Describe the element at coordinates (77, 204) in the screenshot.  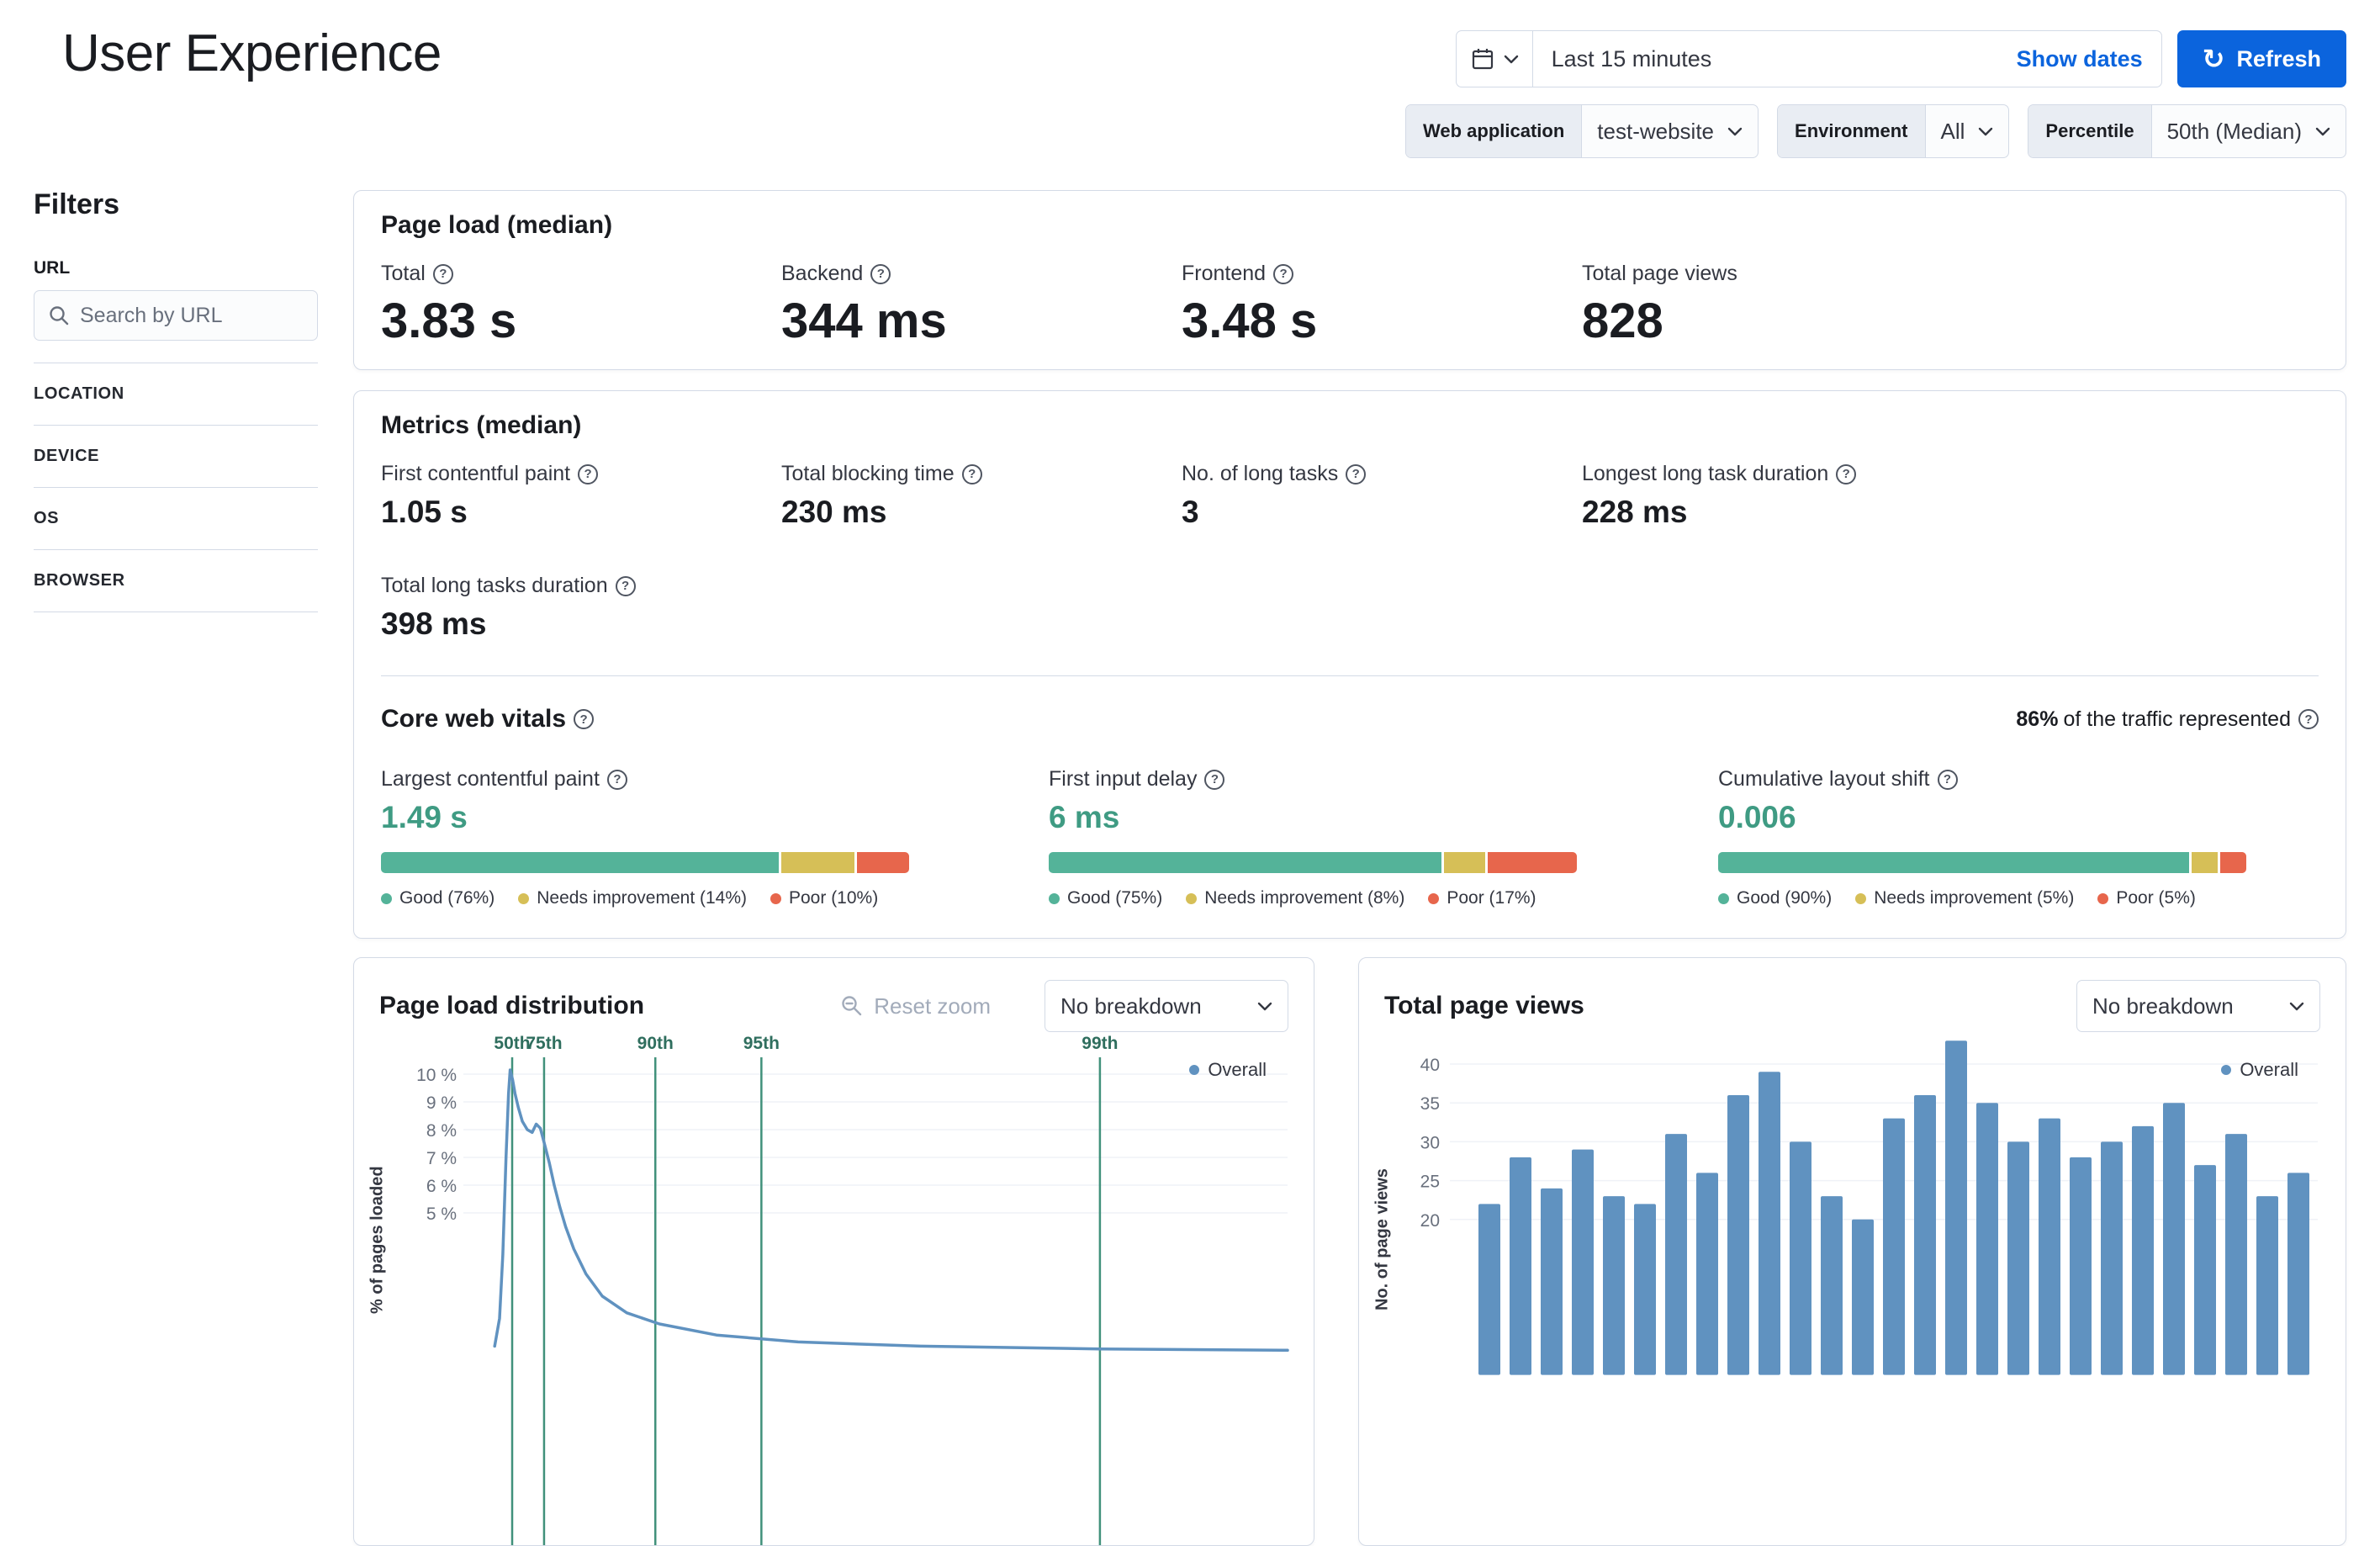
I see `filters-title: Filters` at that location.